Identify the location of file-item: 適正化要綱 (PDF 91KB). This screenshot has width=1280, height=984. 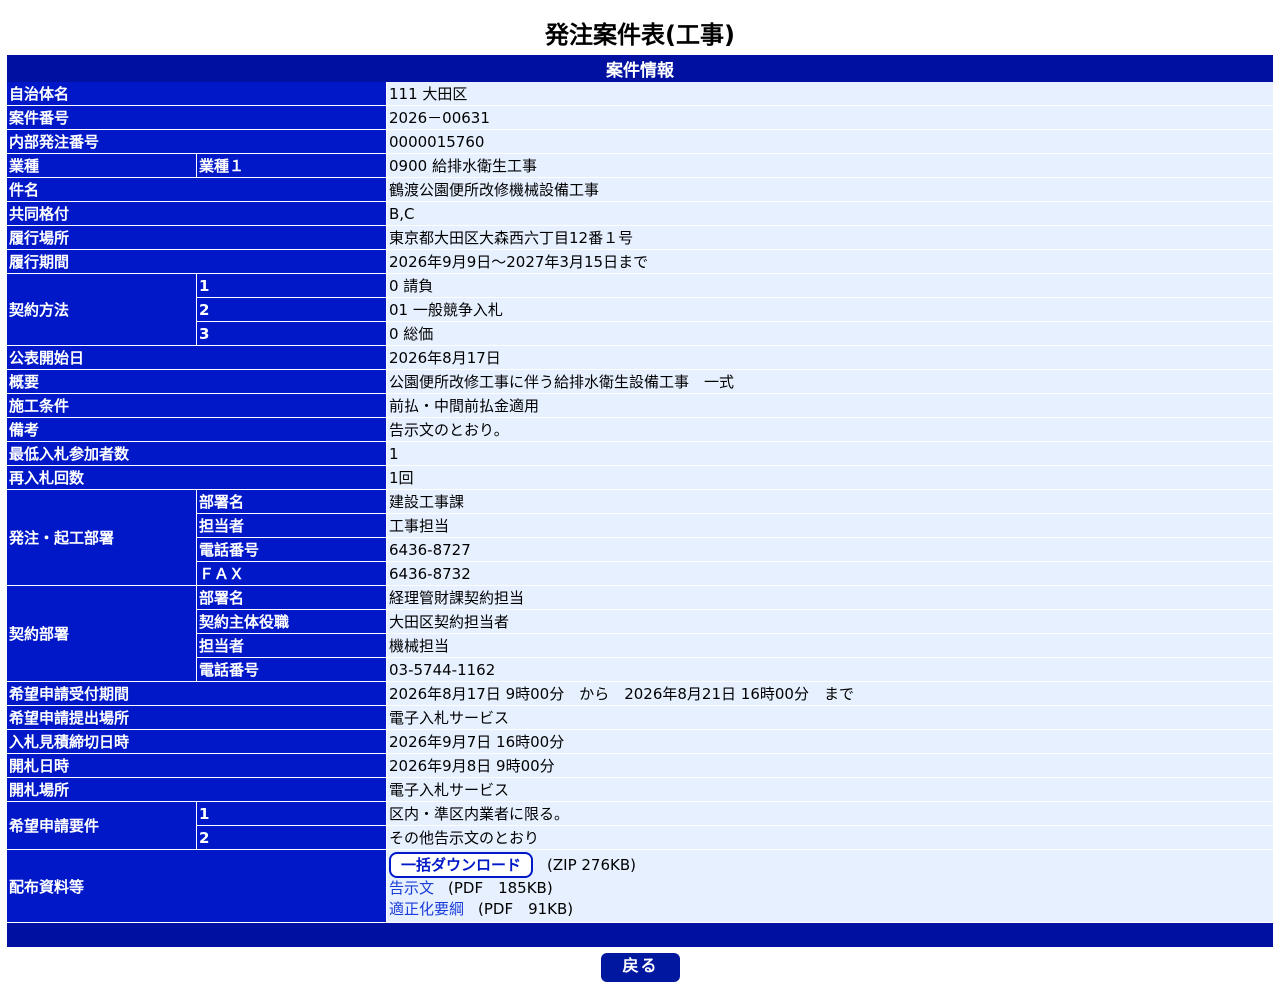
(830, 909).